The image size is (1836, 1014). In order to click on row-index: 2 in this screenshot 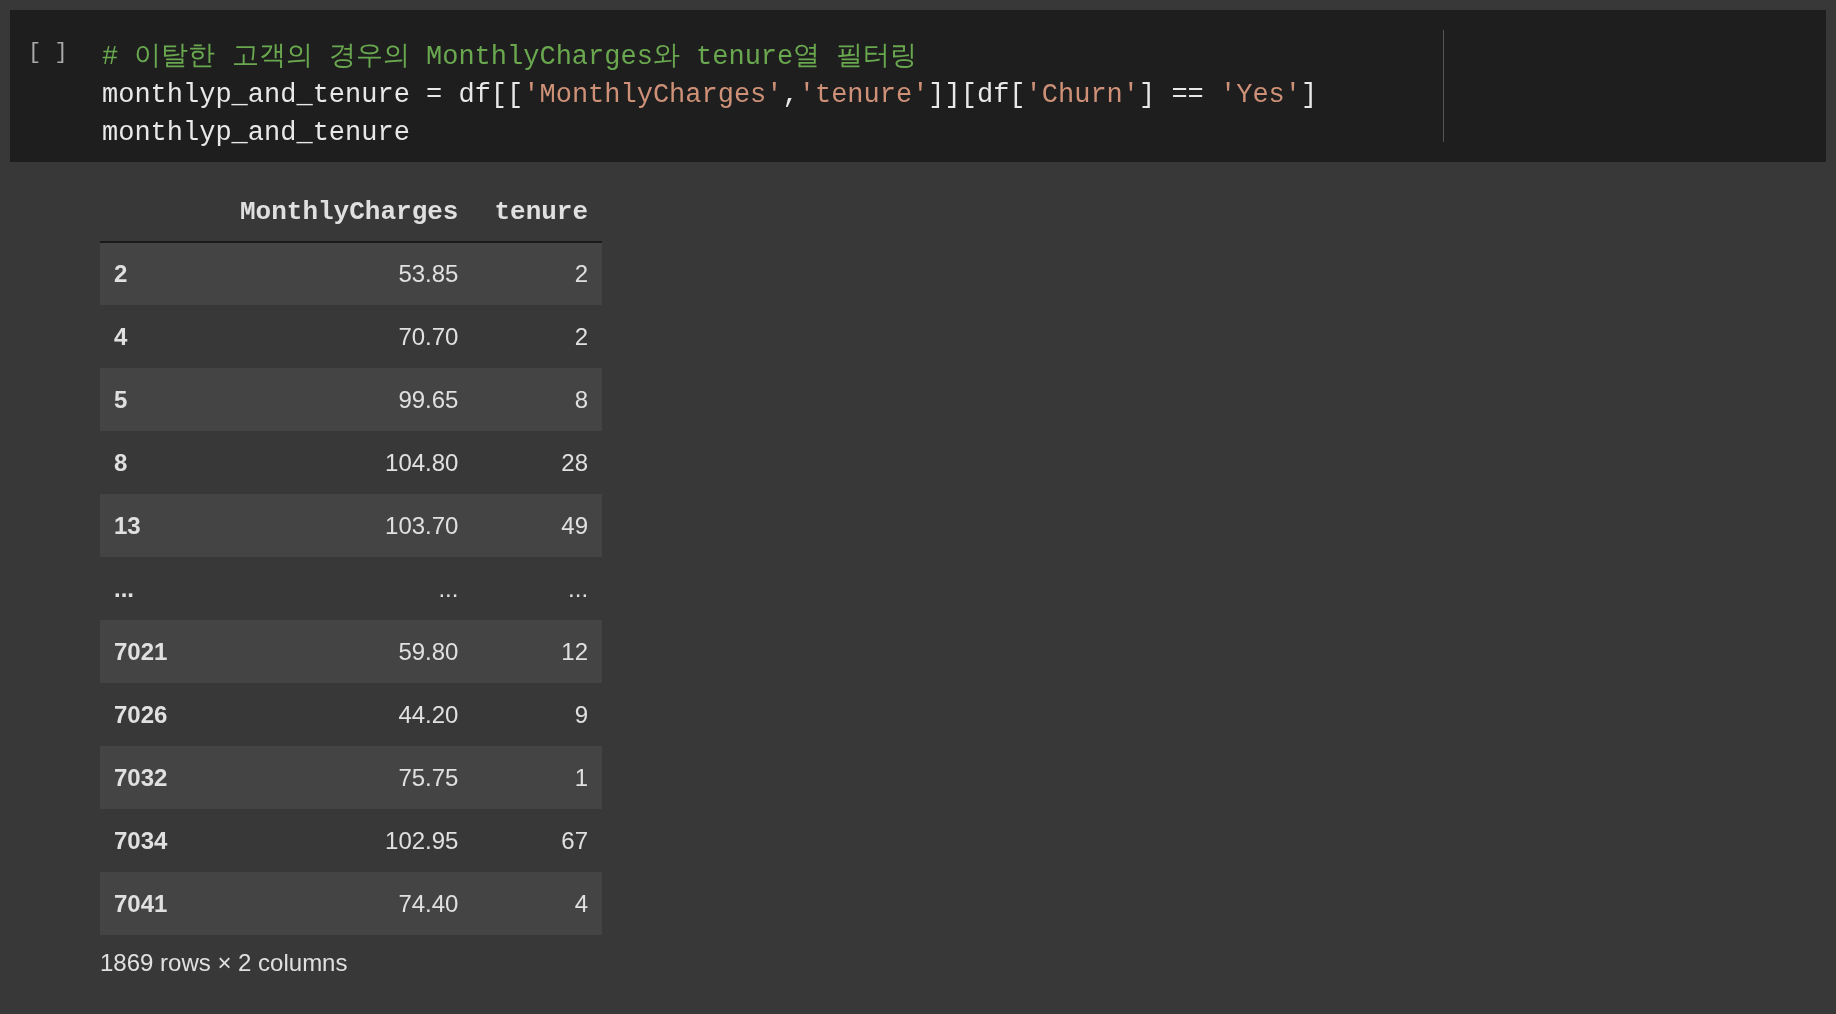, I will do `click(150, 273)`.